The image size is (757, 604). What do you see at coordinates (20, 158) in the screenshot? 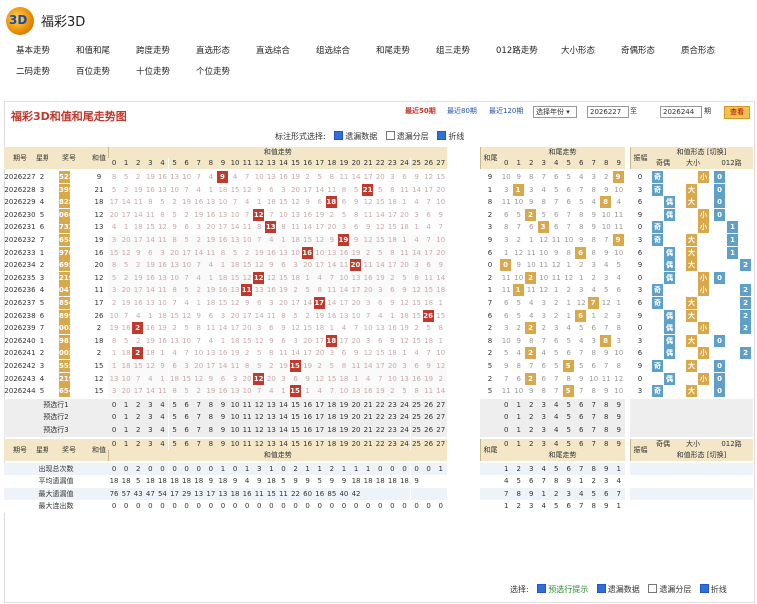
I see `header-period: 期号` at bounding box center [20, 158].